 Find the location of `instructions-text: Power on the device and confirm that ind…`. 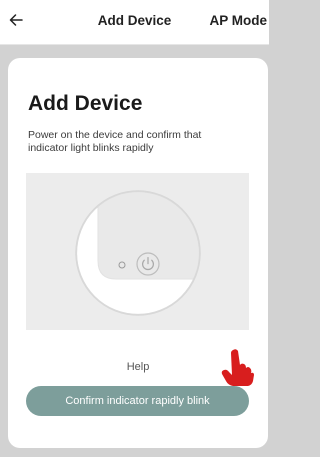

instructions-text: Power on the device and confirm that ind… is located at coordinates (115, 141).